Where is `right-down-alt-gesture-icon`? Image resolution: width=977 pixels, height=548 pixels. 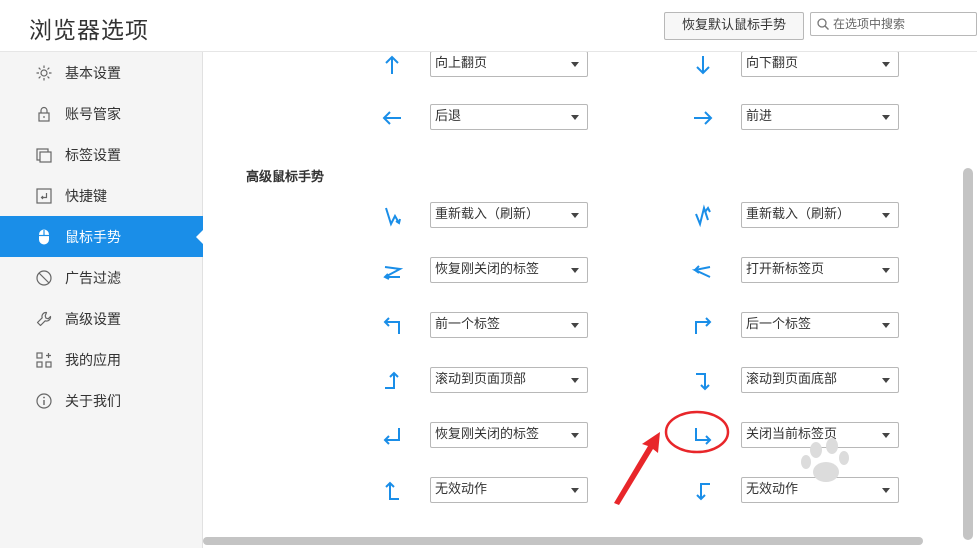
right-down-alt-gesture-icon is located at coordinates (703, 492).